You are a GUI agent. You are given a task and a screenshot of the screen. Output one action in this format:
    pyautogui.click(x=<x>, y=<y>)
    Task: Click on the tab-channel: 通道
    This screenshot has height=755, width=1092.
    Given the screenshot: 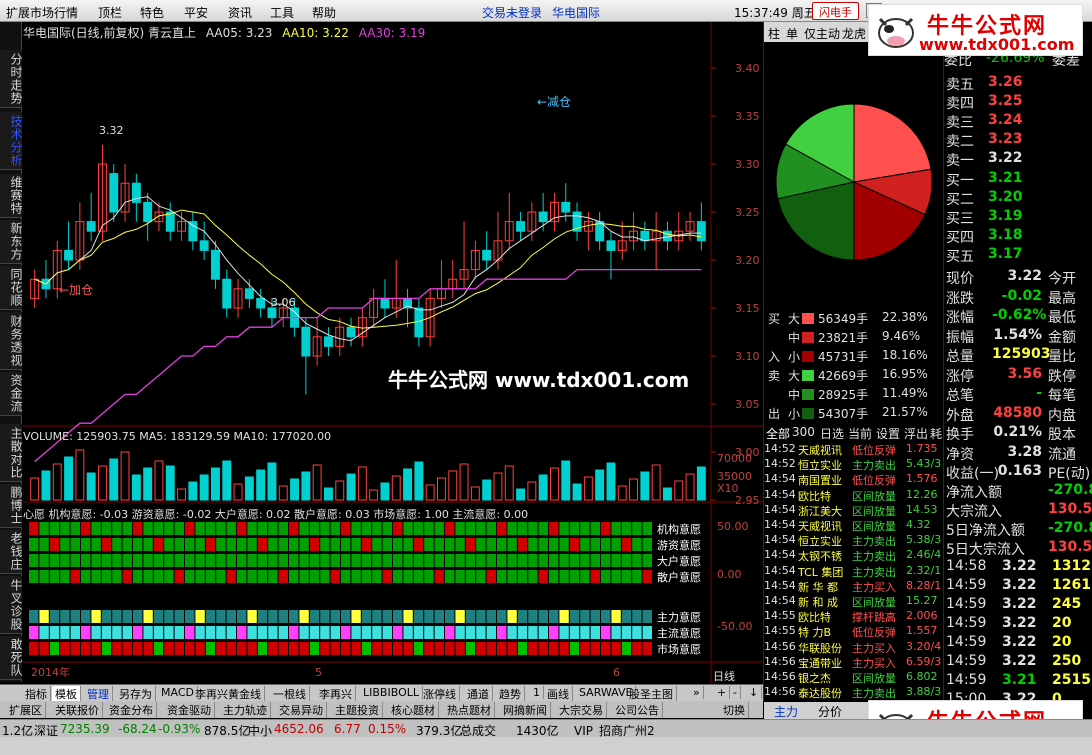 What is the action you would take?
    pyautogui.click(x=478, y=694)
    